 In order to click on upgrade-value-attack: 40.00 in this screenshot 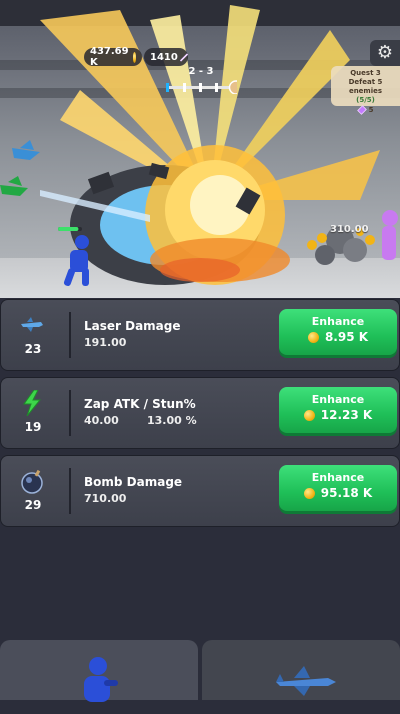, I will do `click(101, 420)`.